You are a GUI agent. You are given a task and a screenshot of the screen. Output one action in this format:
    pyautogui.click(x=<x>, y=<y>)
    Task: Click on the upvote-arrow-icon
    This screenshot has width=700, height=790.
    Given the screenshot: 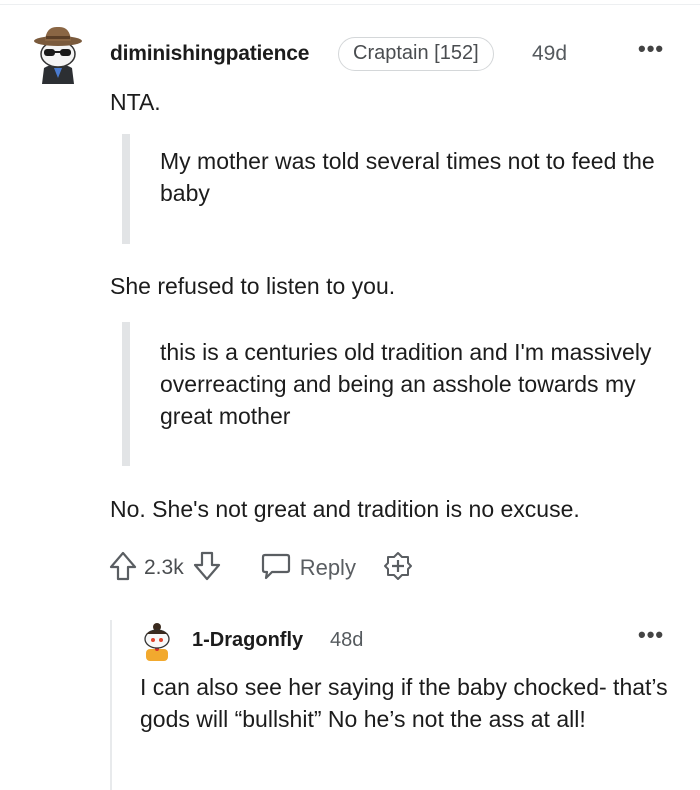 What is the action you would take?
    pyautogui.click(x=123, y=568)
    